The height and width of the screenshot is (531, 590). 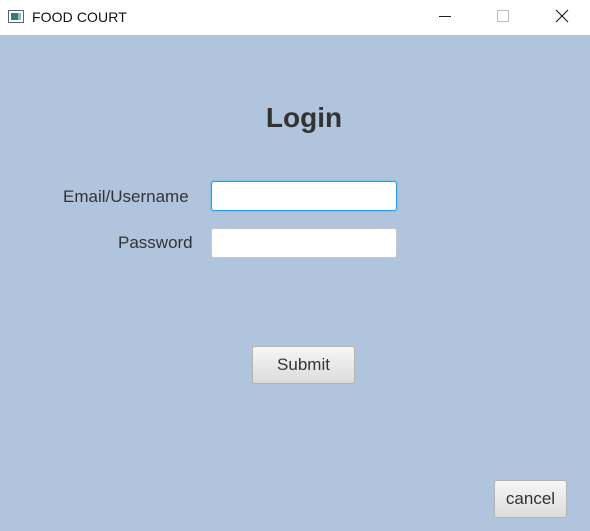 I want to click on window-title: FOOD COURT, so click(x=79, y=17).